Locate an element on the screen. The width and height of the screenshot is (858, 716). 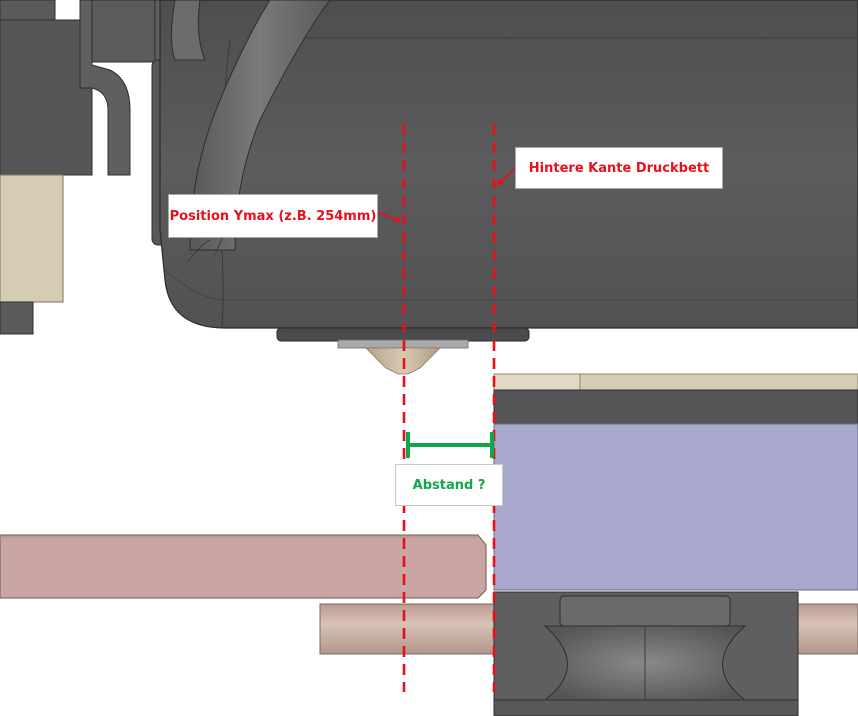
pulley-block is located at coordinates (646, 653).